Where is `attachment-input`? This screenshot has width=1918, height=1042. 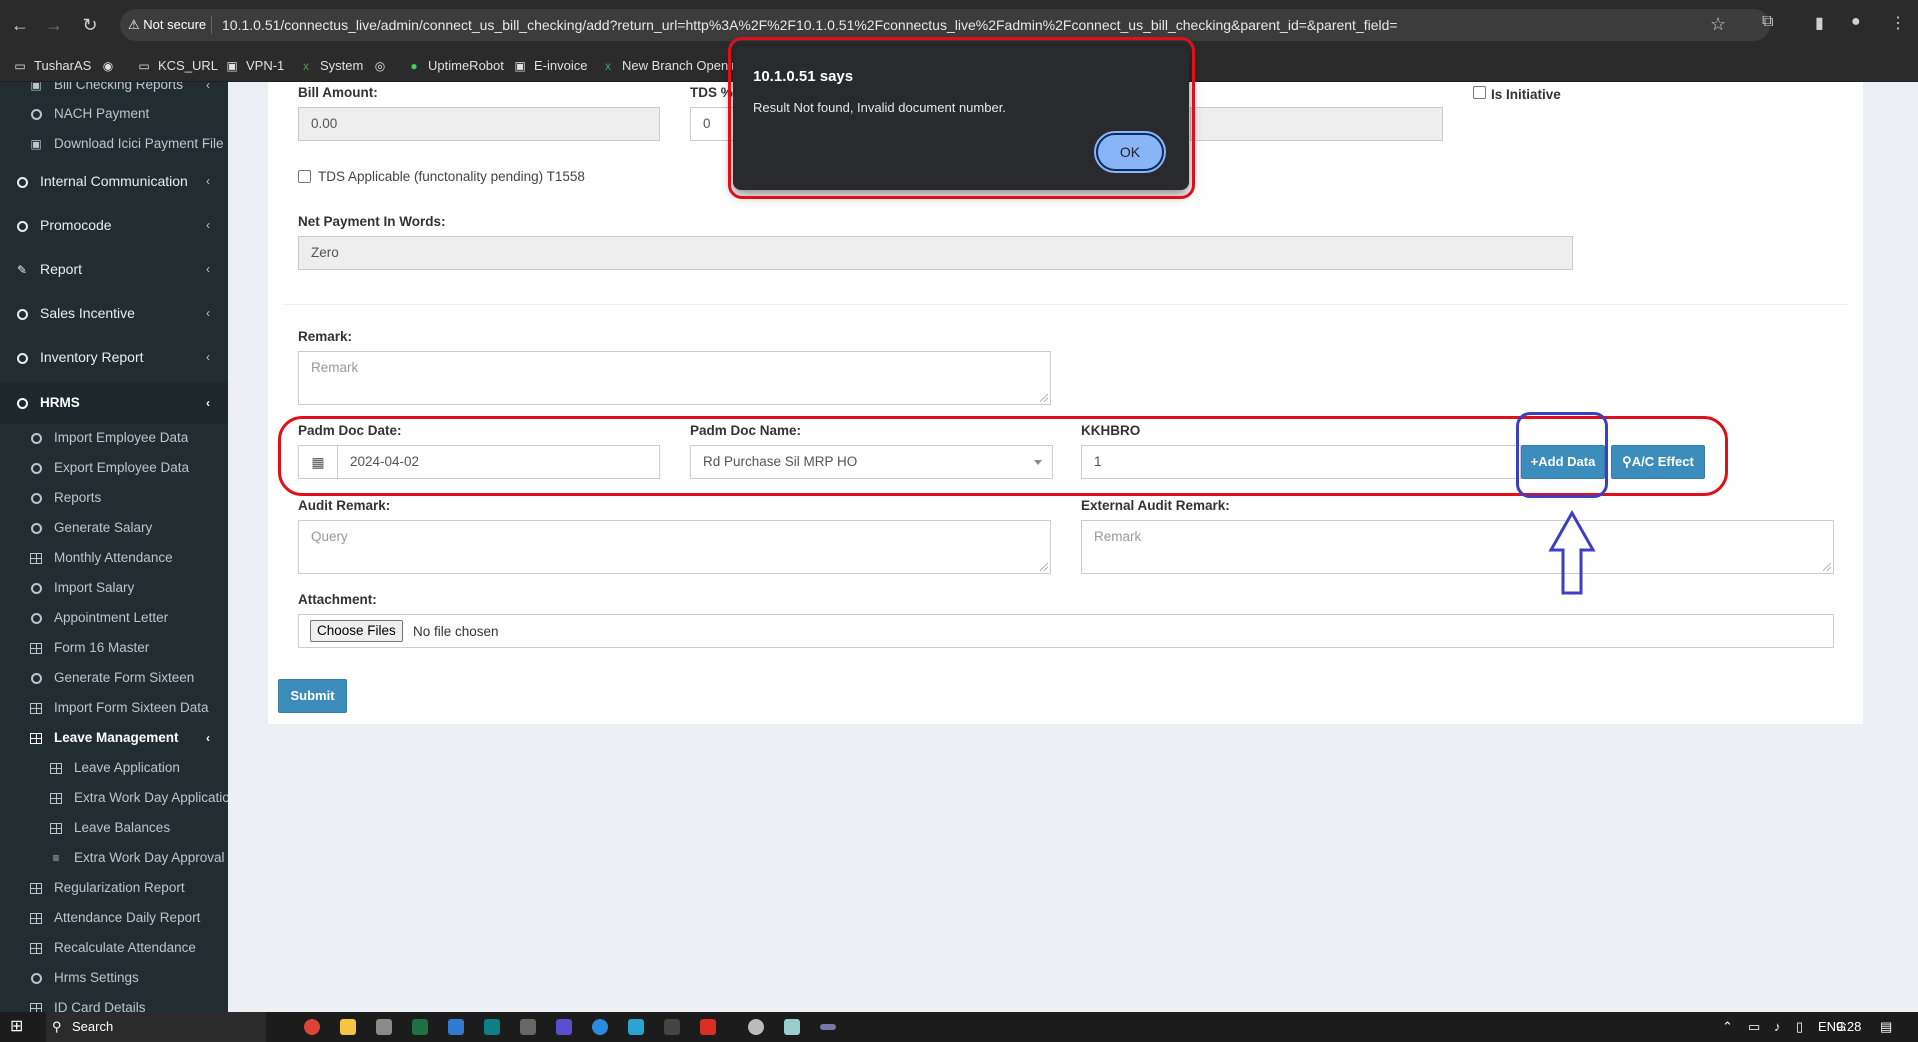 attachment-input is located at coordinates (1066, 631).